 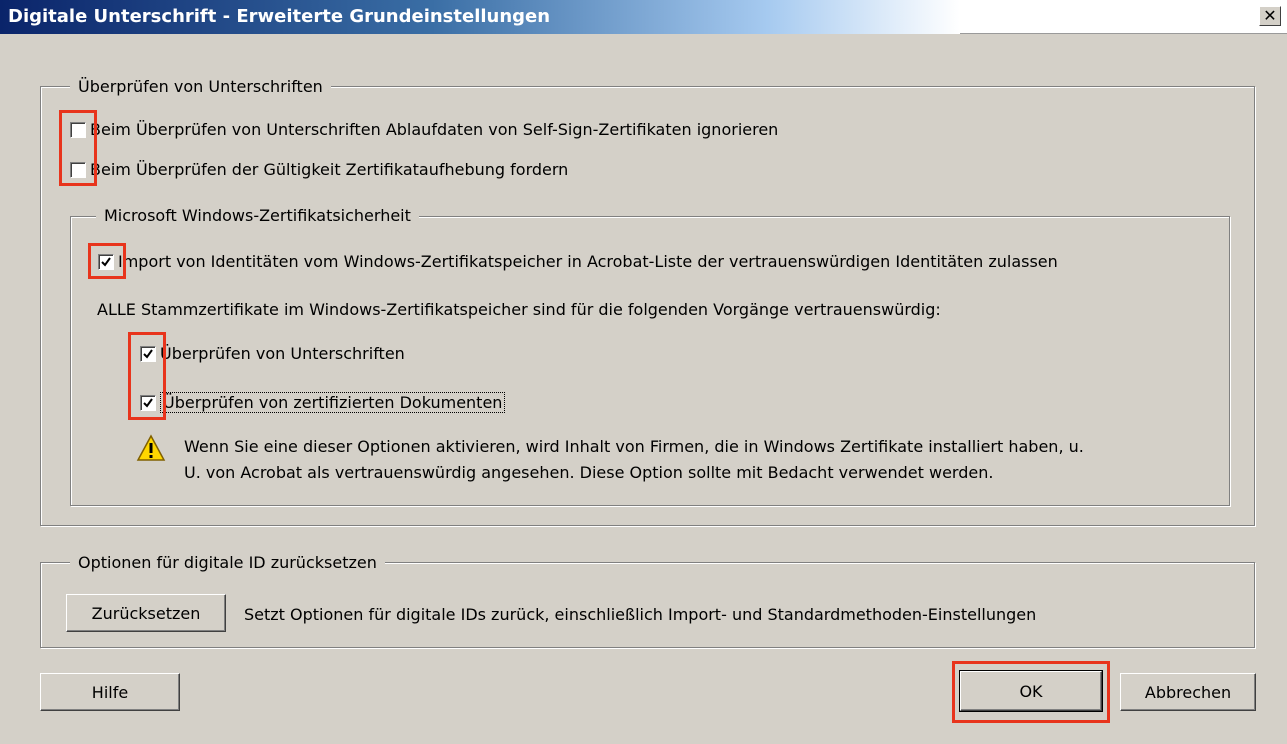 I want to click on close-button: ✕, so click(x=1270, y=16).